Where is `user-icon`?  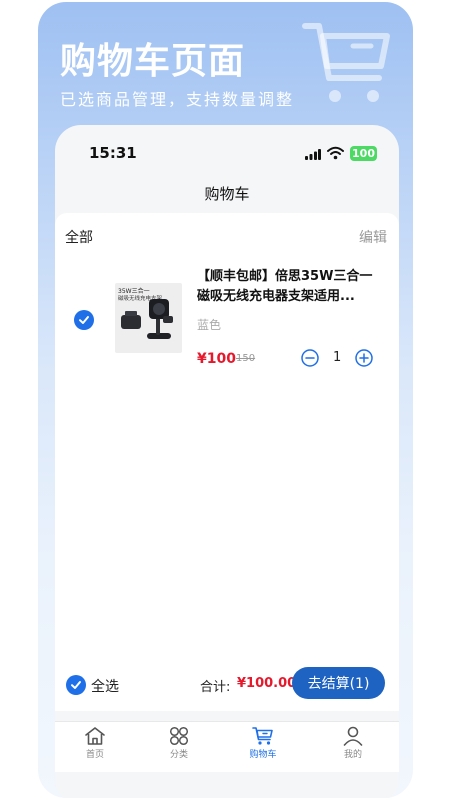
user-icon is located at coordinates (353, 736).